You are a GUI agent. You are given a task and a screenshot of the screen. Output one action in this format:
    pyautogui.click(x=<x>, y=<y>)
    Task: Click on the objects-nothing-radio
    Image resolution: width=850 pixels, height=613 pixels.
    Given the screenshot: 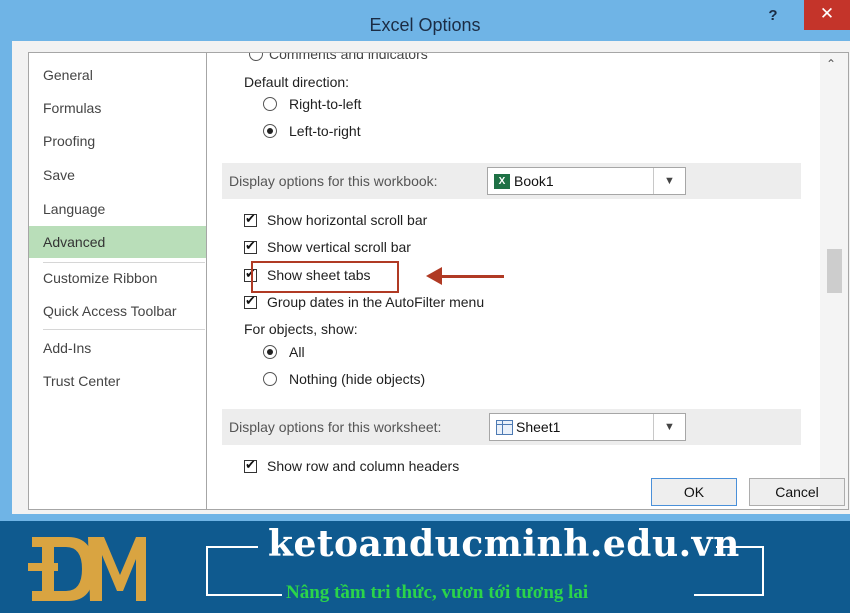 What is the action you would take?
    pyautogui.click(x=270, y=379)
    